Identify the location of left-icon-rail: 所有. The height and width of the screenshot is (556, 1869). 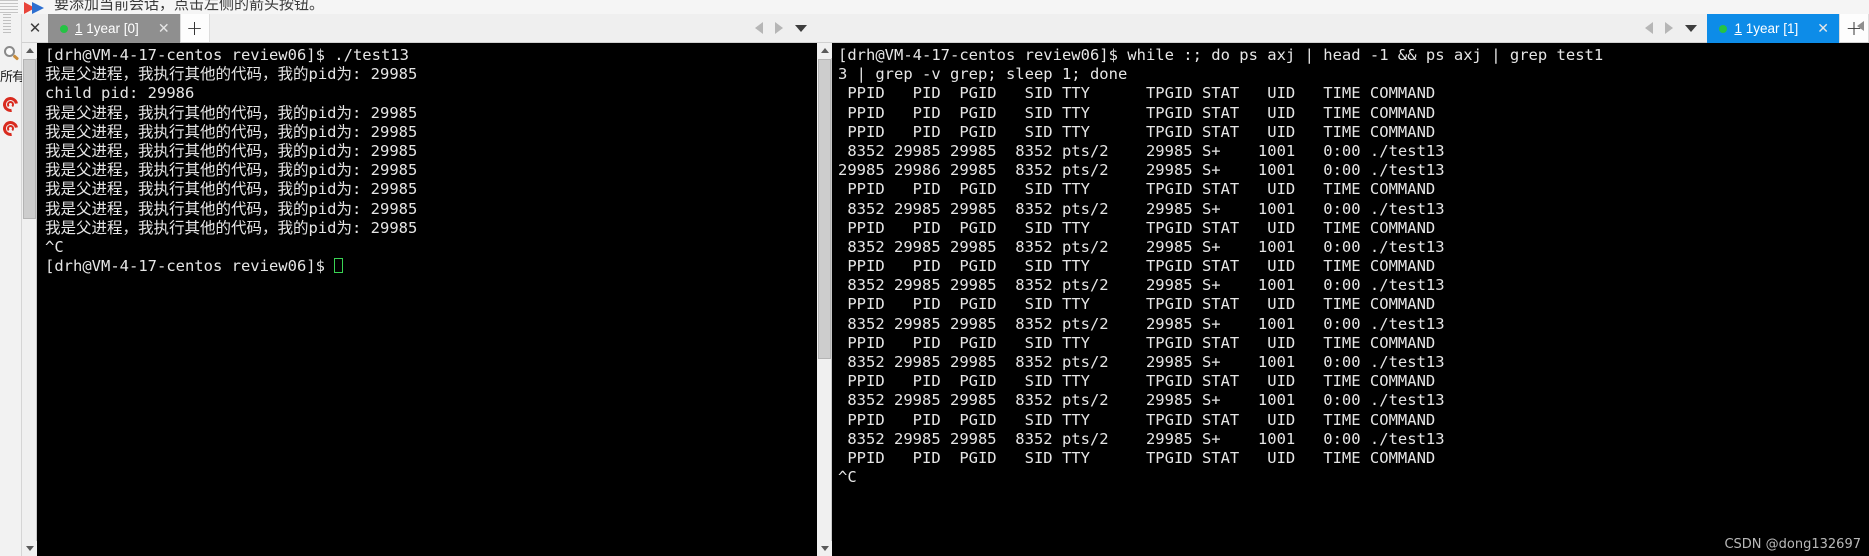
(11, 285).